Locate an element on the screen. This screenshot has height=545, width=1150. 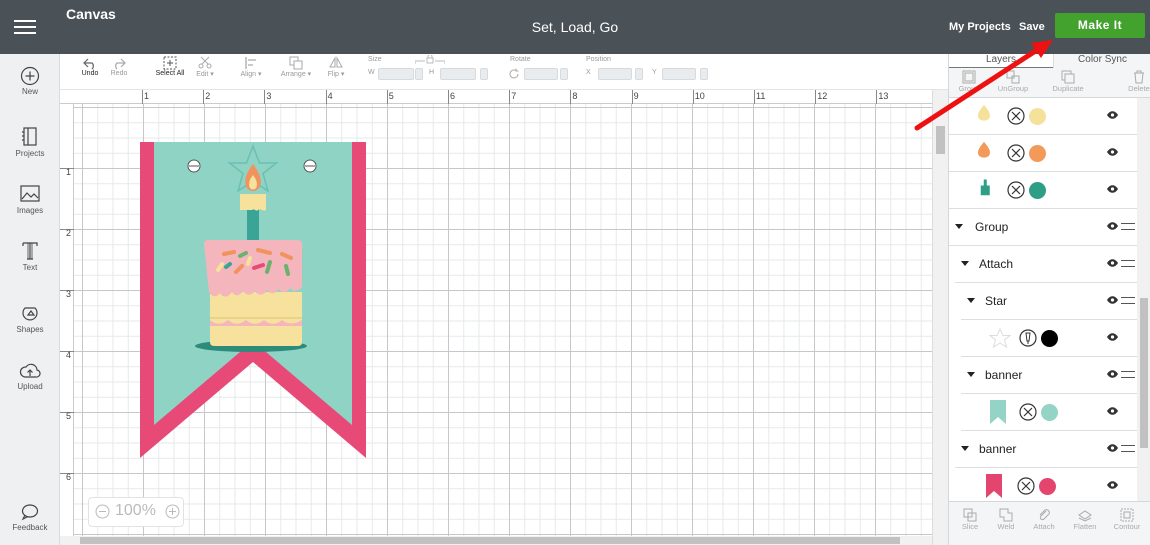
sidebar-item-images: Images is located at coordinates (30, 199).